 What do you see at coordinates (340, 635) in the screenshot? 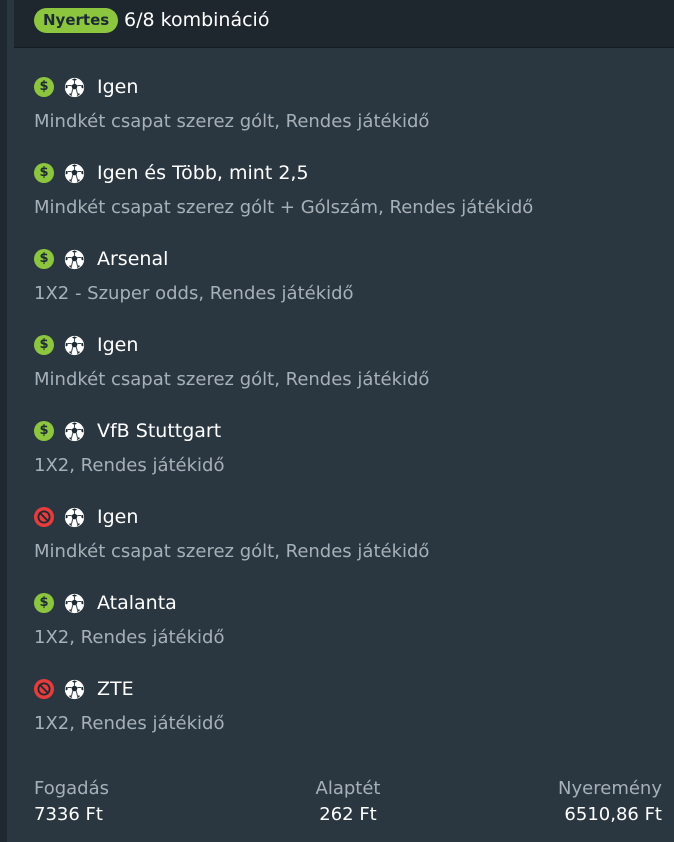
I see `selection-item: $ Atalanta 1X2, Rendes játékidő` at bounding box center [340, 635].